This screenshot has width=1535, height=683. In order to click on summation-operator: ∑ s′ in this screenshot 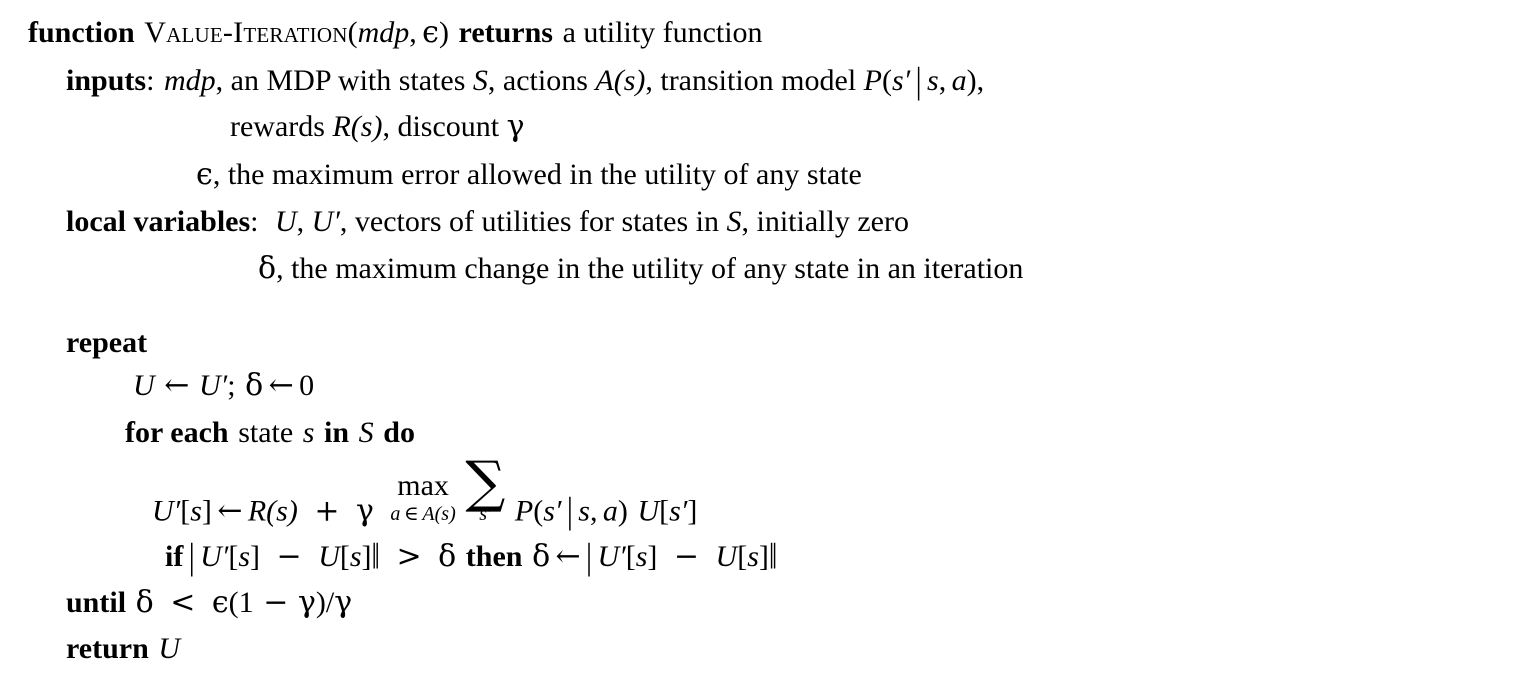, I will do `click(485, 489)`.